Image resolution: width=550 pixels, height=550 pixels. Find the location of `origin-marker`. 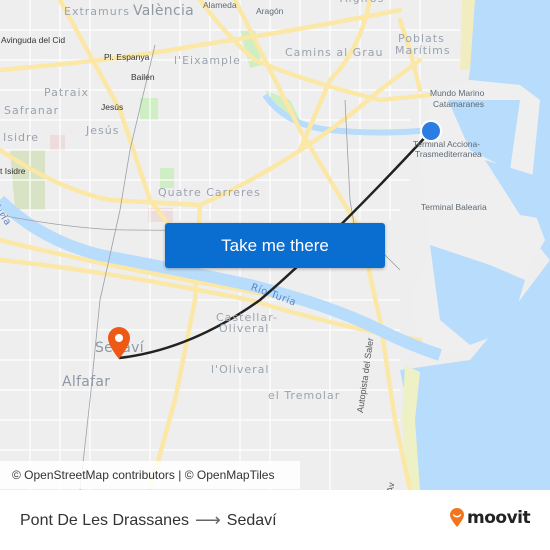

origin-marker is located at coordinates (431, 131).